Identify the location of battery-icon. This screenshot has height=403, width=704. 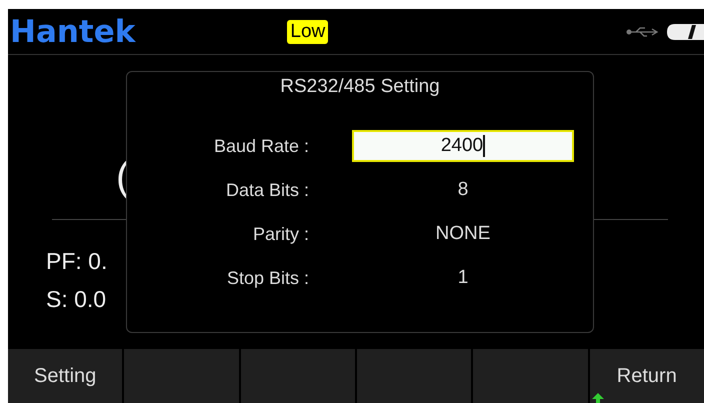
(685, 31).